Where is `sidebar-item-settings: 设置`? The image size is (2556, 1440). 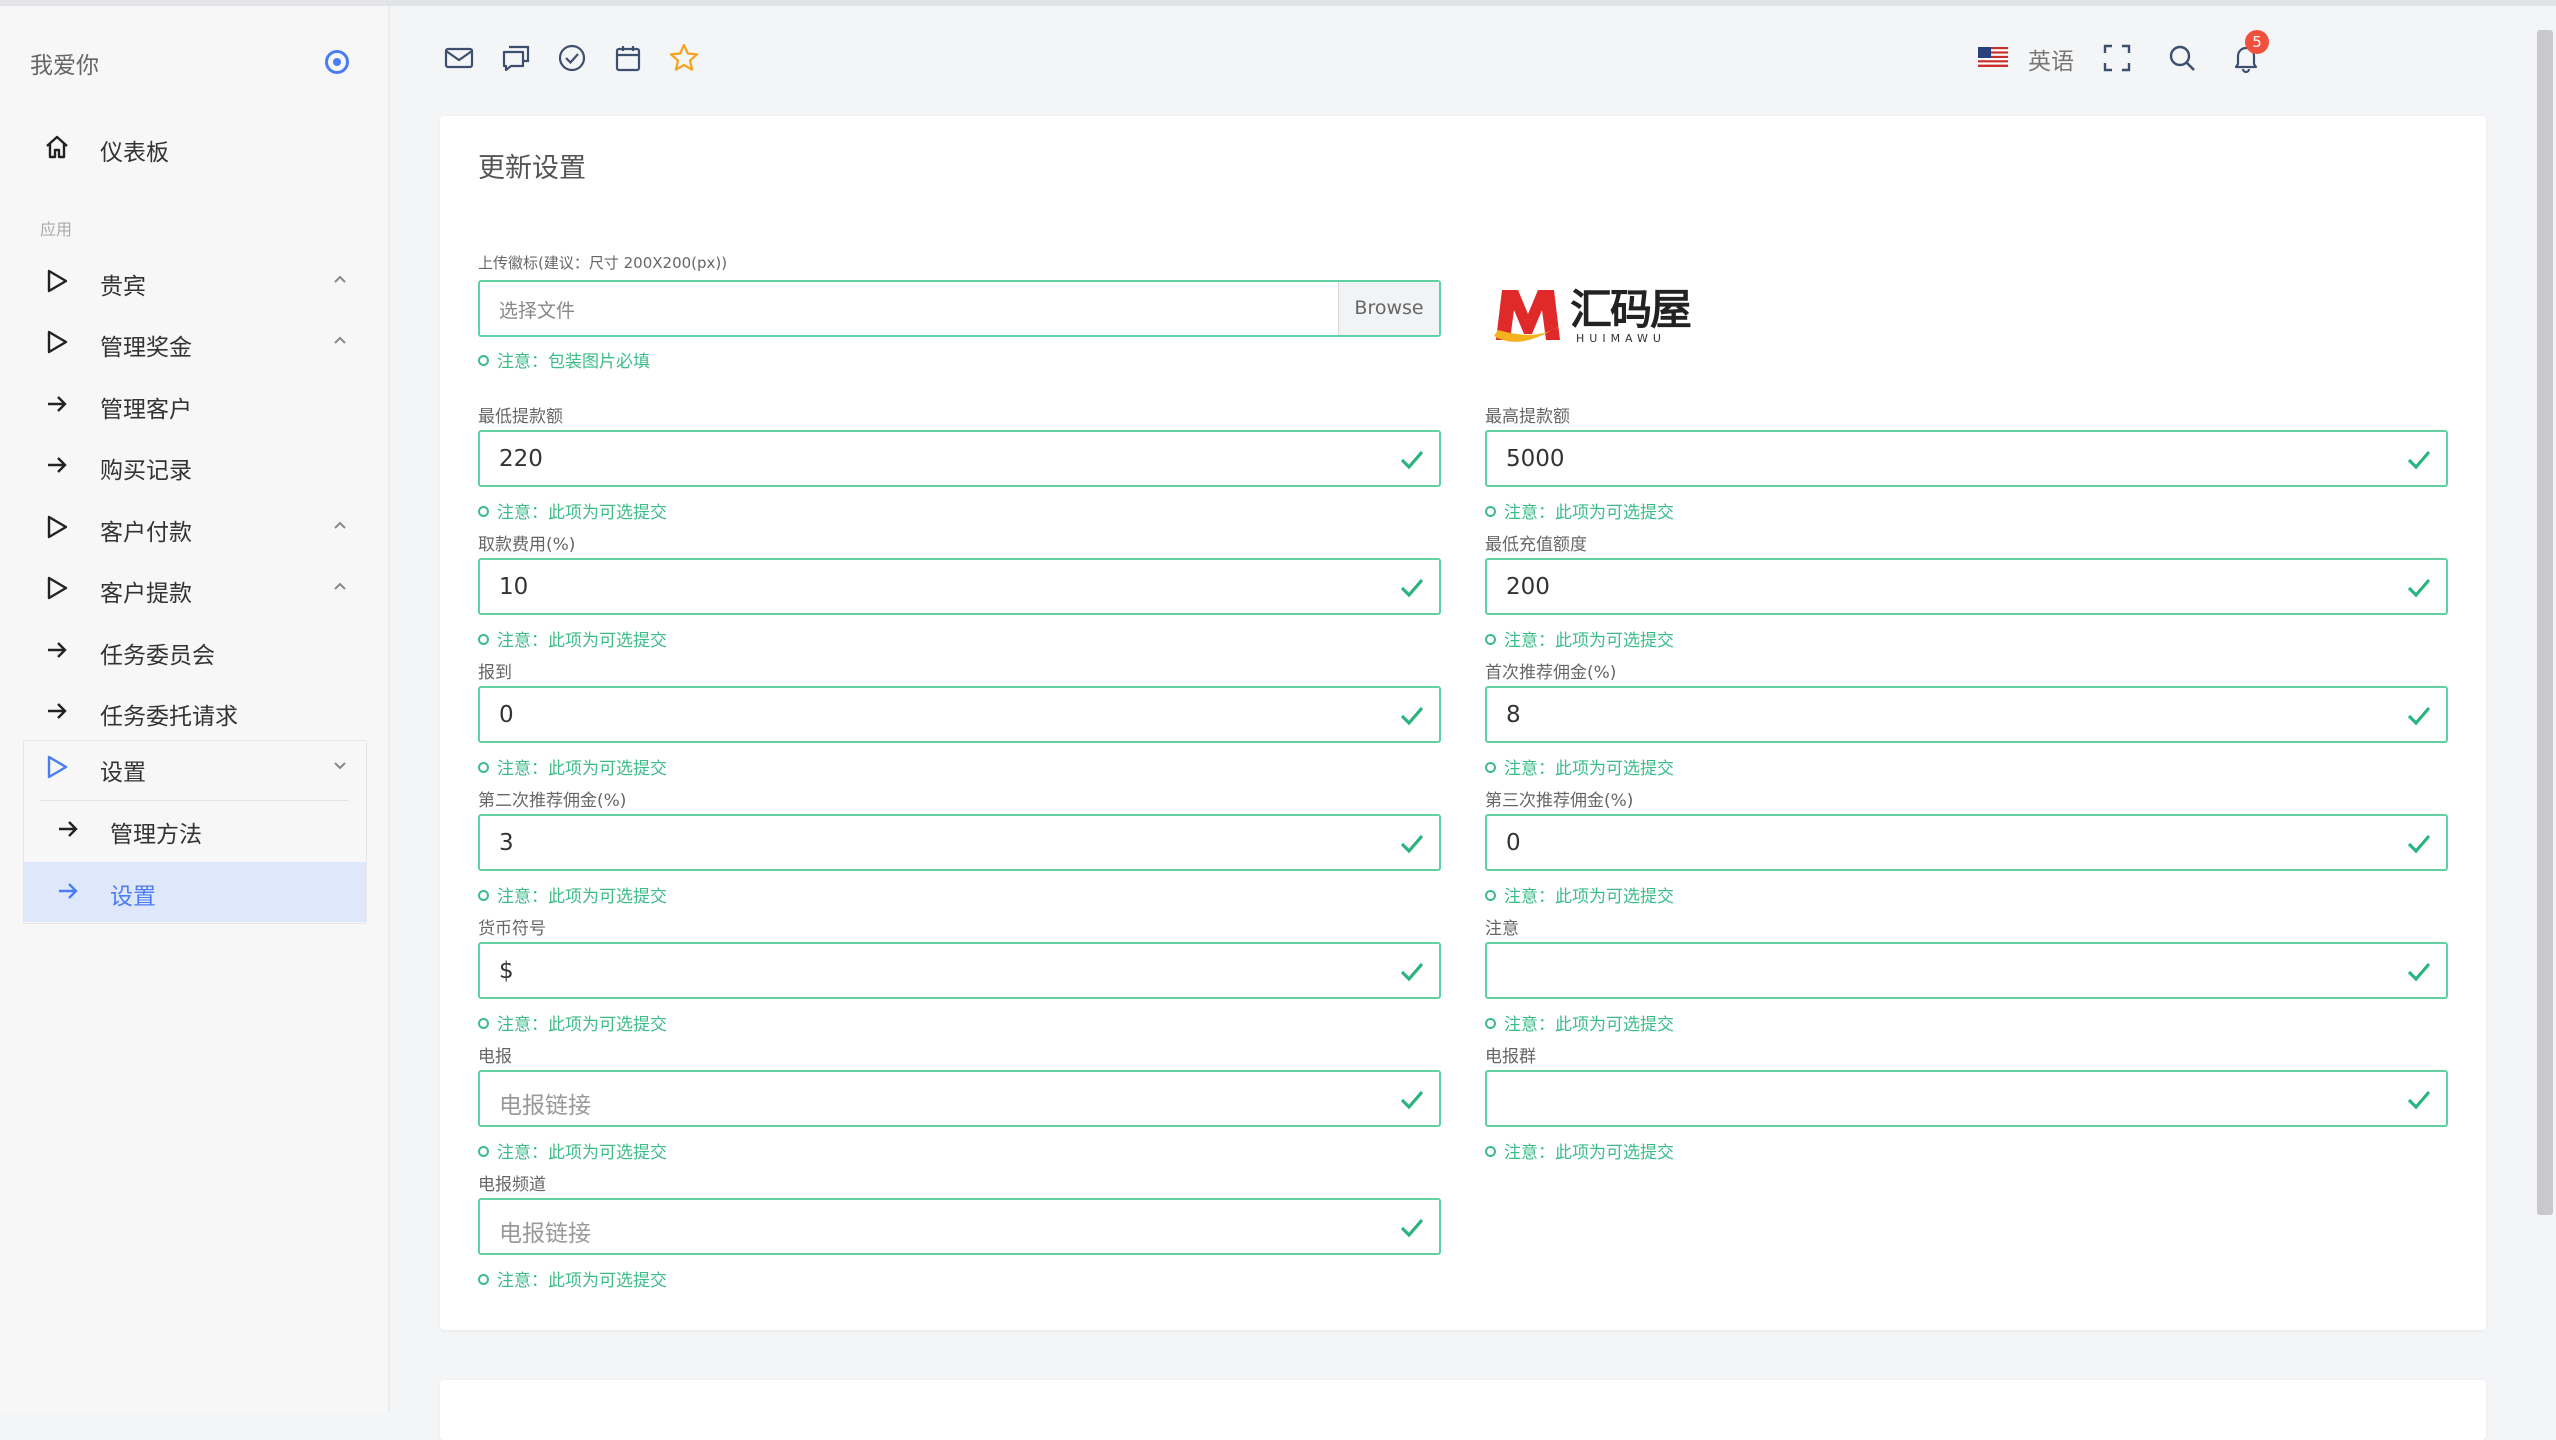 sidebar-item-settings: 设置 is located at coordinates (194, 767).